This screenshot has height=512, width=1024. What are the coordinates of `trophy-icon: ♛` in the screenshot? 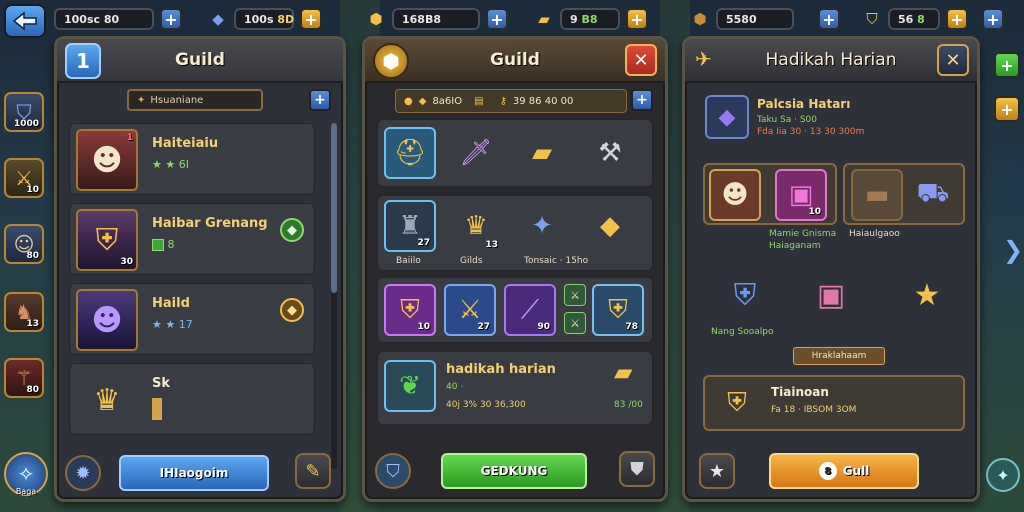 It's located at (107, 400).